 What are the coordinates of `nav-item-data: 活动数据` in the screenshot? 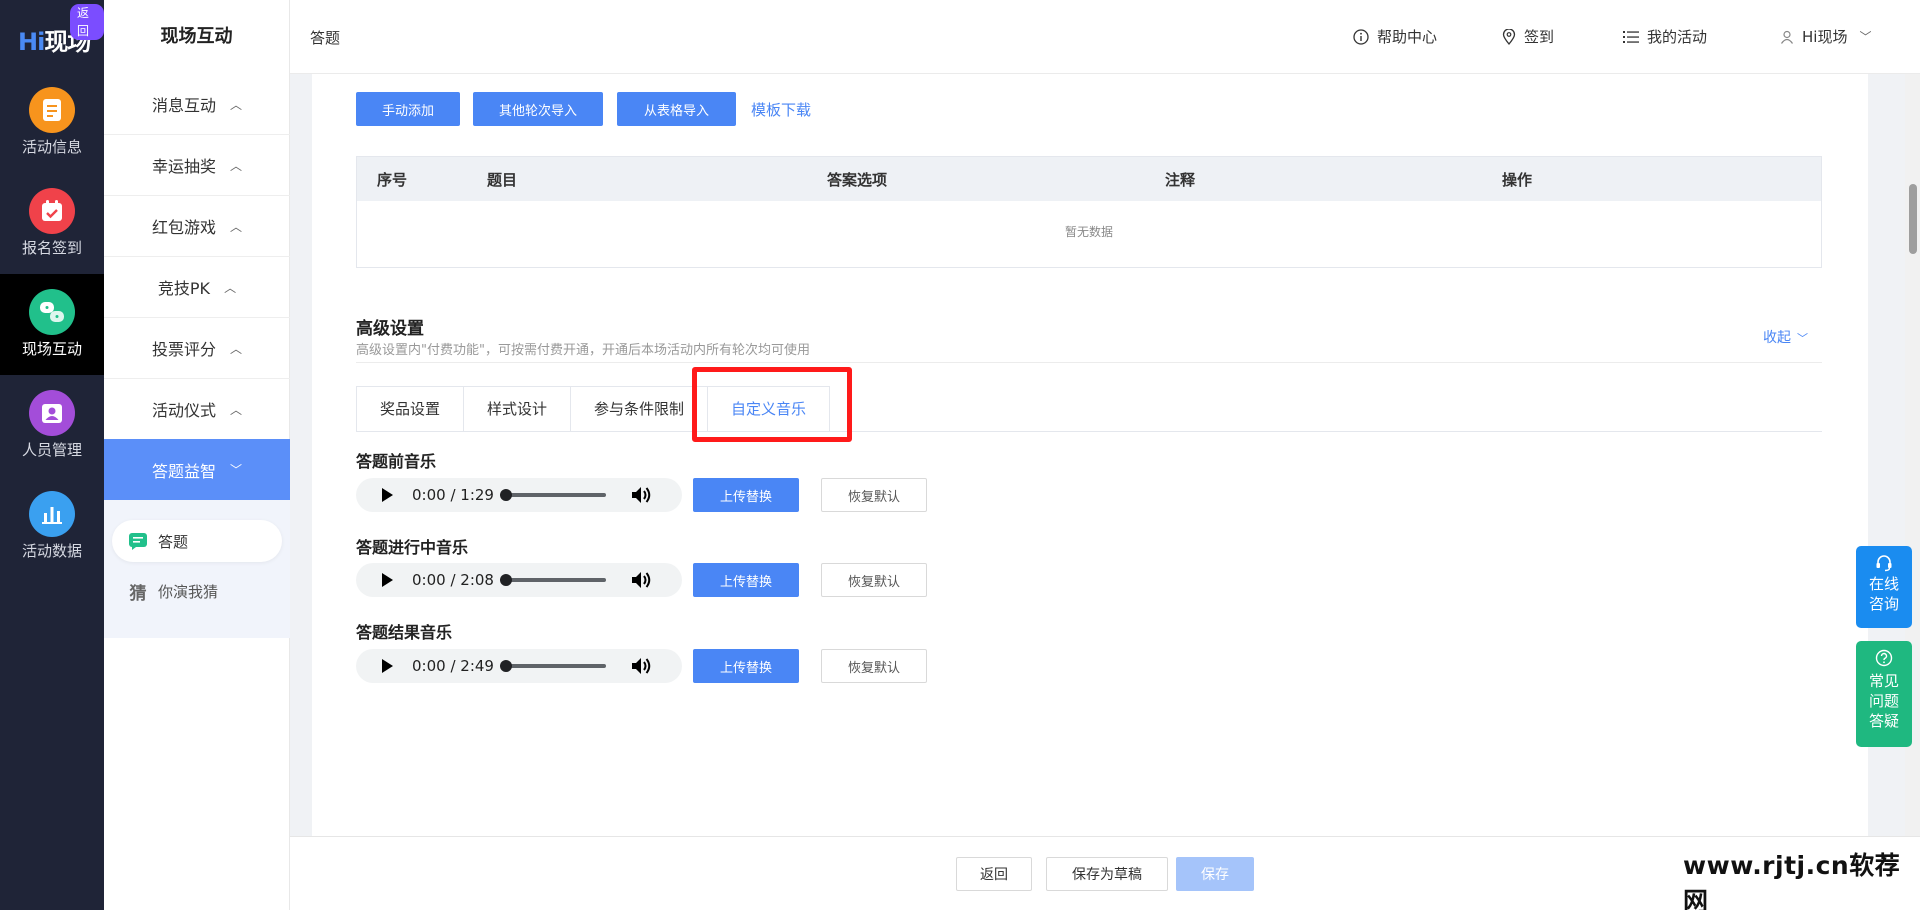 It's located at (52, 526).